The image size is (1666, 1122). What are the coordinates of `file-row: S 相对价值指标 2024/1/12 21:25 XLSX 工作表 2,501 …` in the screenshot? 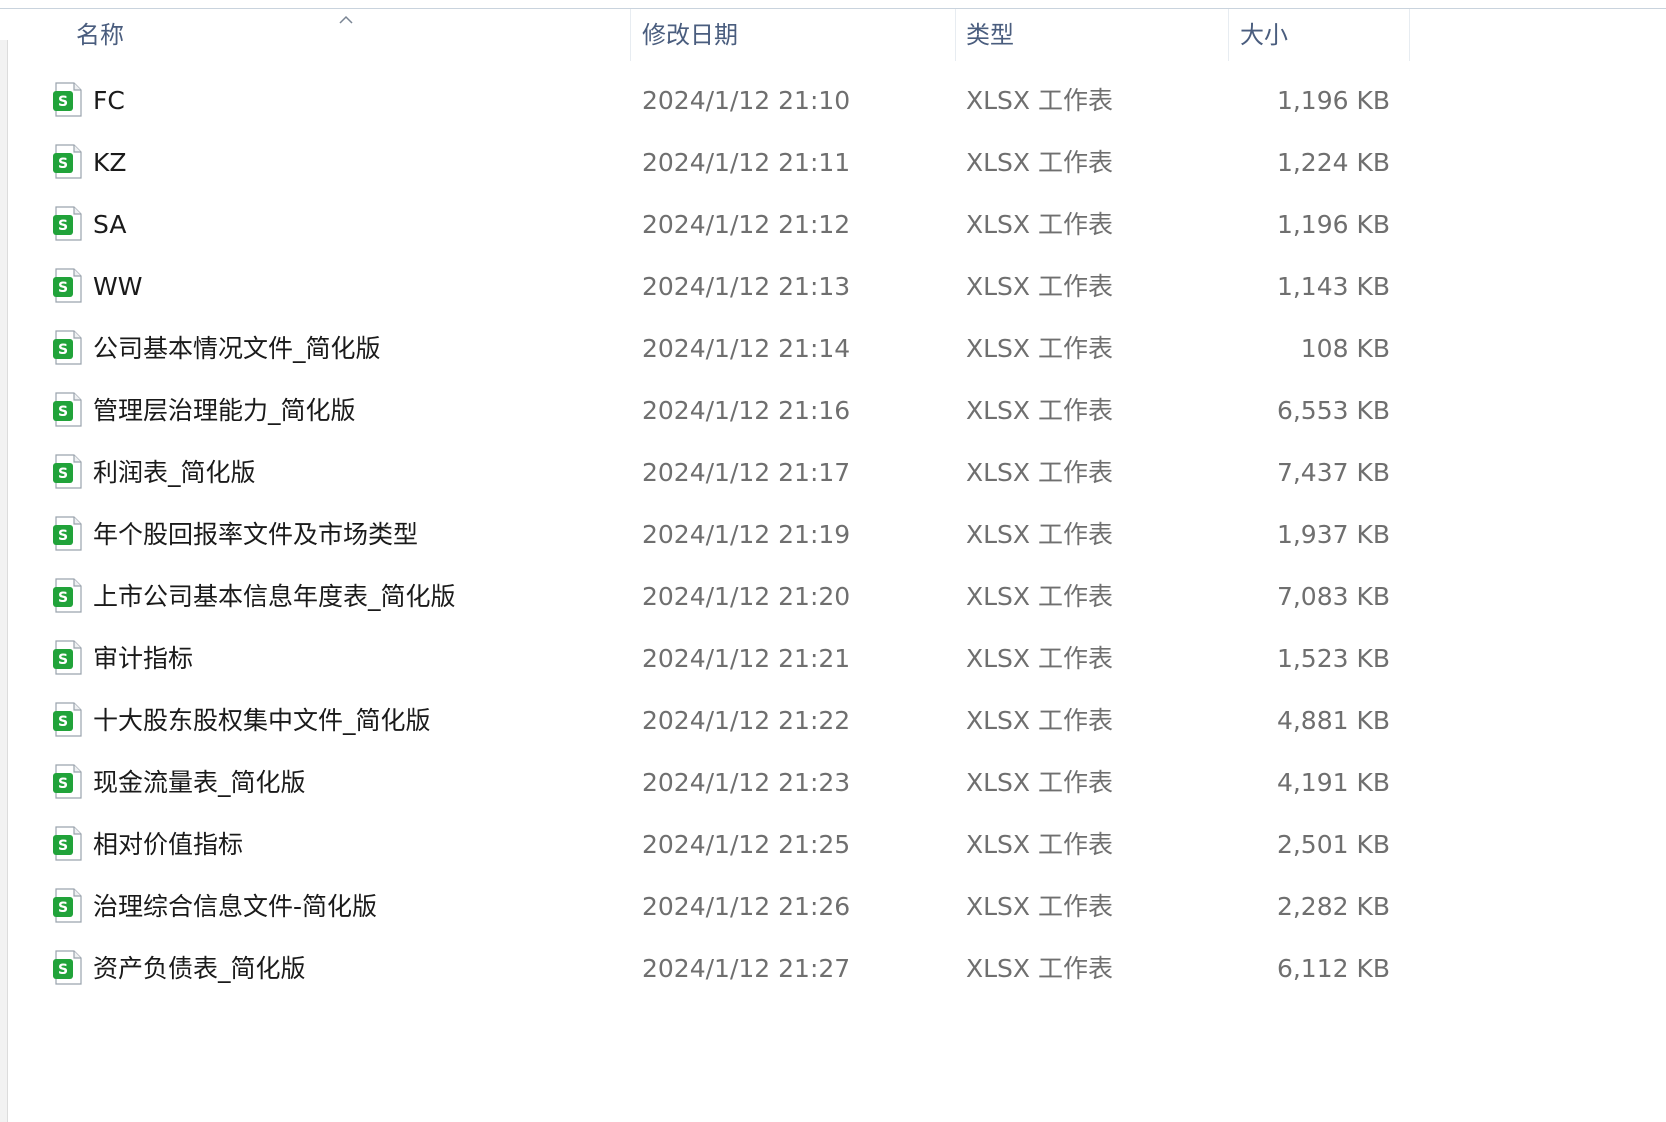 It's located at (705, 845).